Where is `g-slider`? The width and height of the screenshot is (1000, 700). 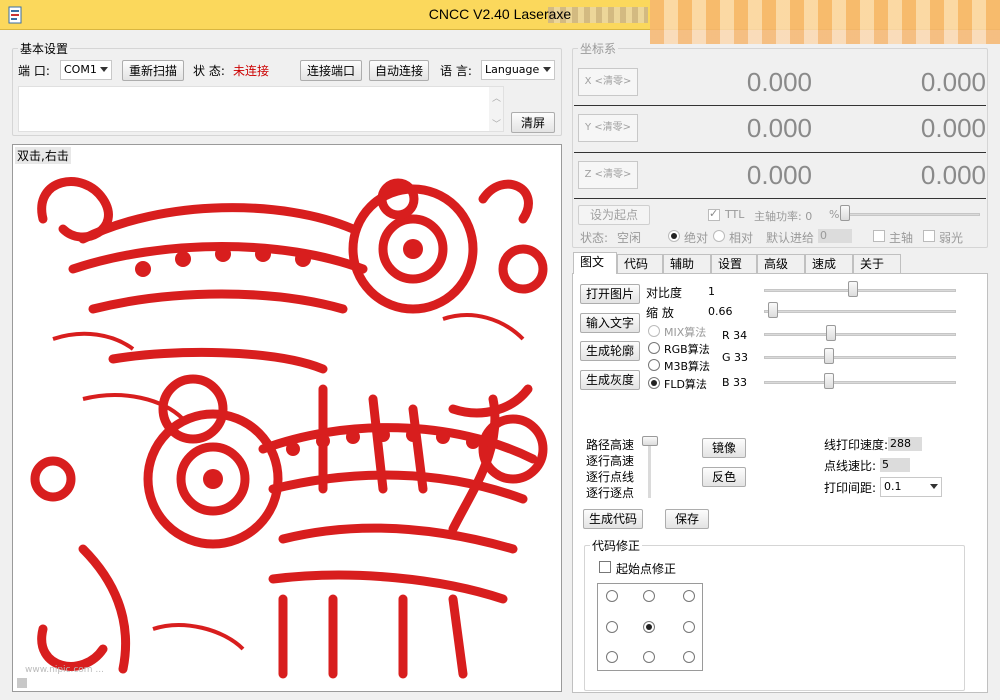 g-slider is located at coordinates (860, 357).